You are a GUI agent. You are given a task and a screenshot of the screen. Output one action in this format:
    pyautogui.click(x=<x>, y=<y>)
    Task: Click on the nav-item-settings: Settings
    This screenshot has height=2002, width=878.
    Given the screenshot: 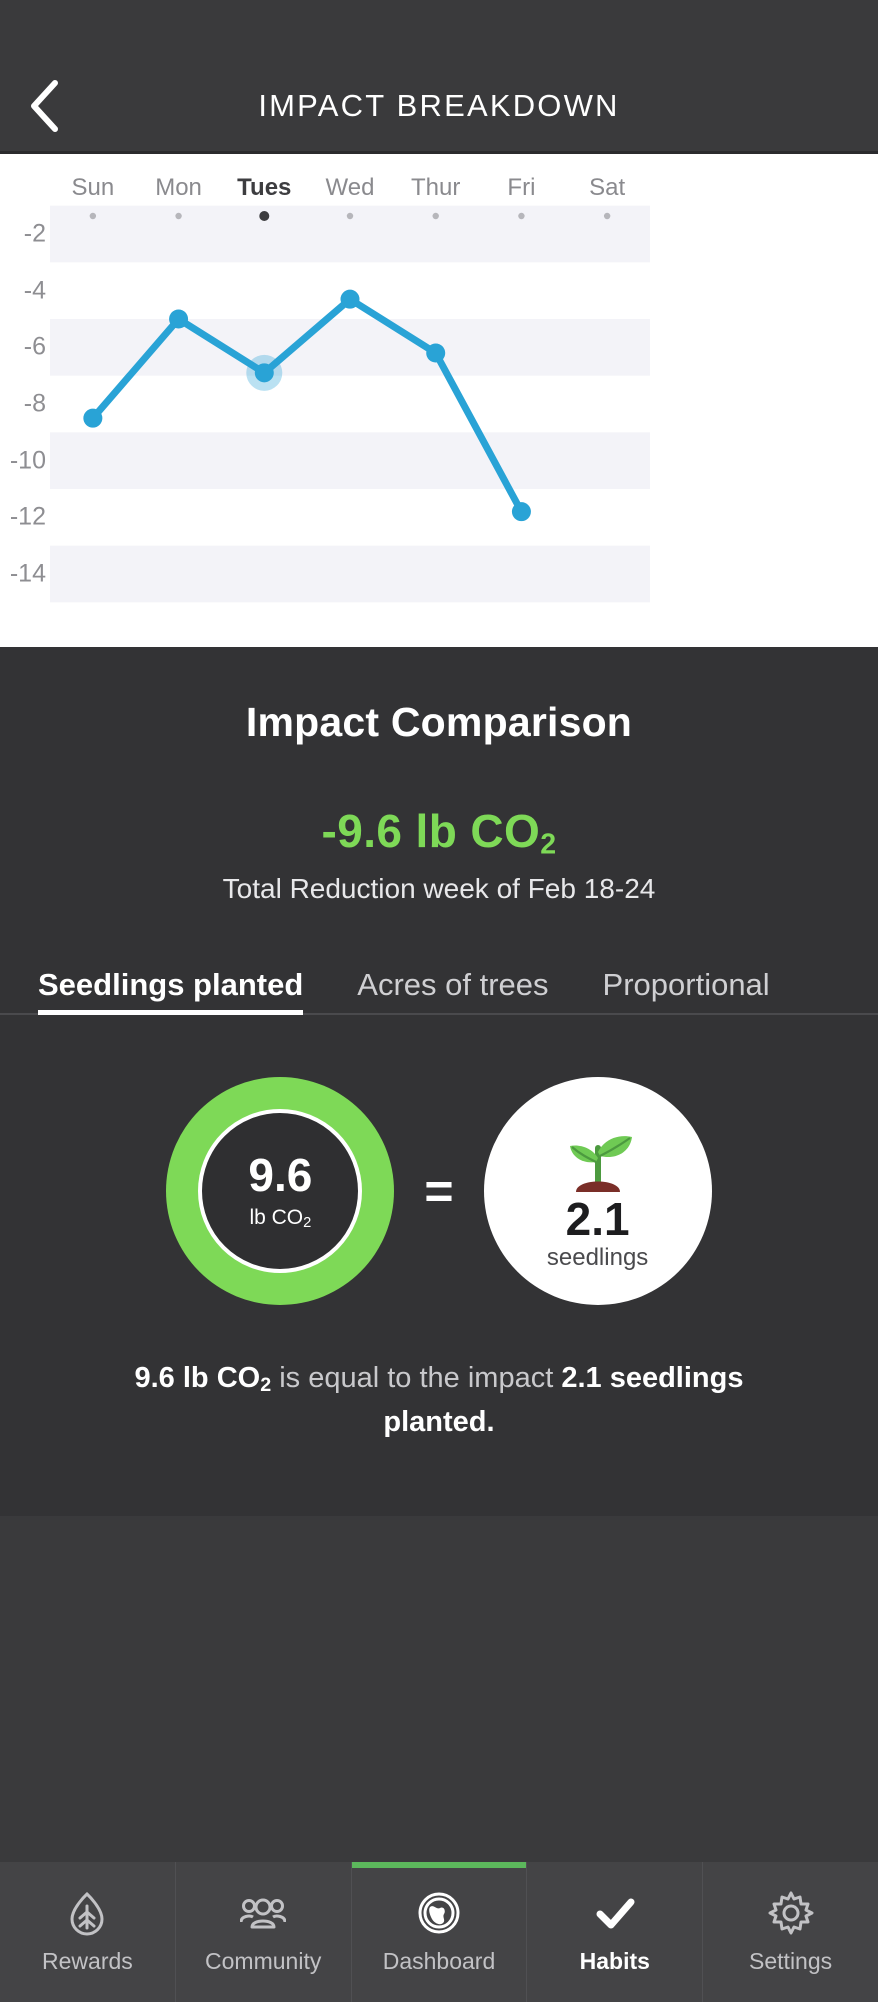 What is the action you would take?
    pyautogui.click(x=790, y=1932)
    